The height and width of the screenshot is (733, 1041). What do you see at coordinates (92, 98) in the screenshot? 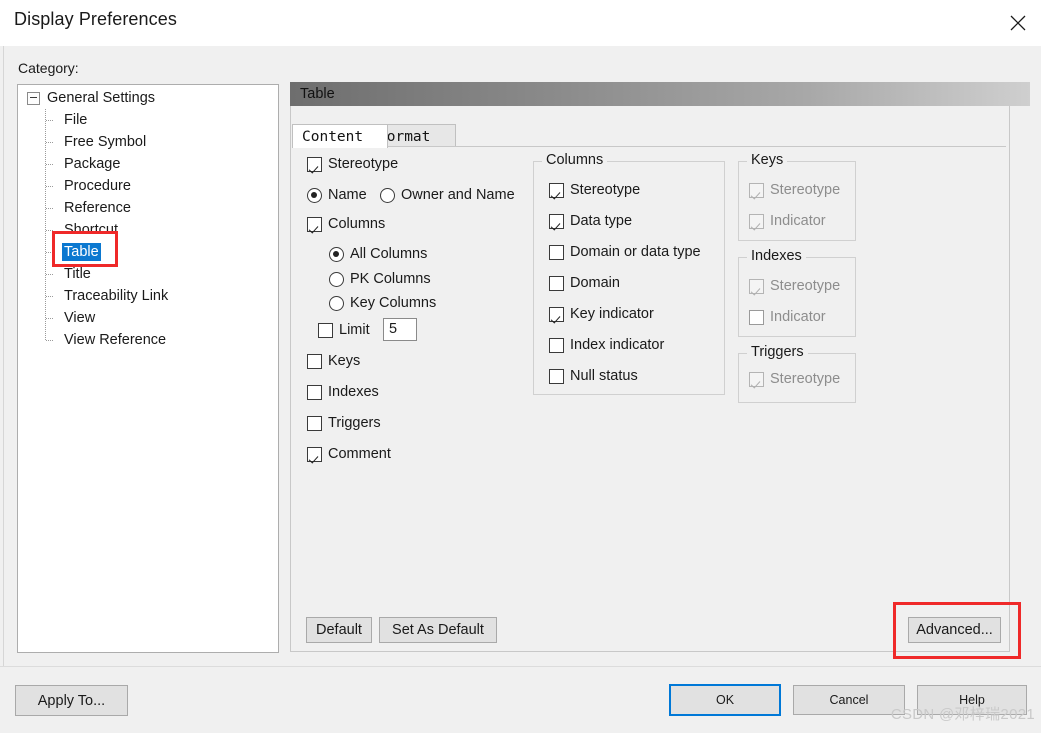
I see `tree-item-general-settings: General Settings` at bounding box center [92, 98].